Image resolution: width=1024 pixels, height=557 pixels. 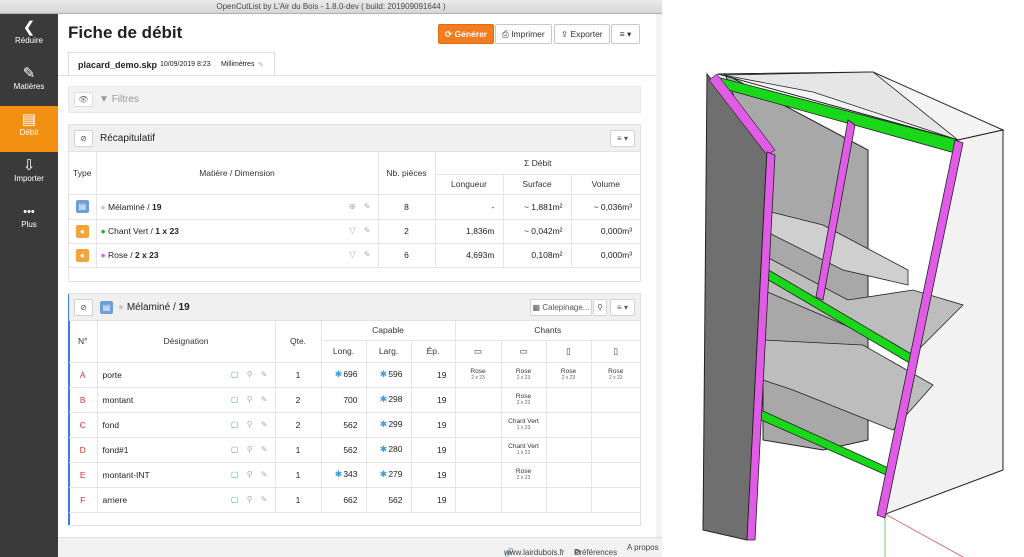 What do you see at coordinates (350, 374) in the screenshot?
I see `part-long: 696` at bounding box center [350, 374].